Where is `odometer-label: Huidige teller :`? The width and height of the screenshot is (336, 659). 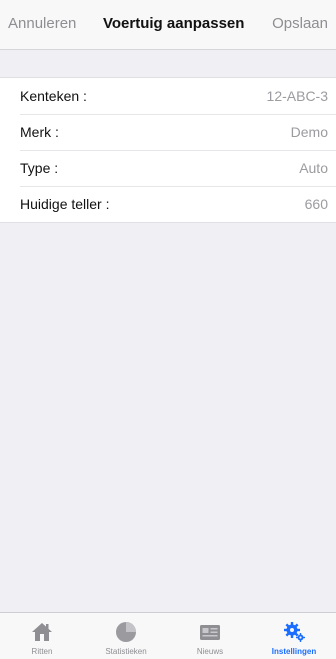
odometer-label: Huidige teller : is located at coordinates (65, 204).